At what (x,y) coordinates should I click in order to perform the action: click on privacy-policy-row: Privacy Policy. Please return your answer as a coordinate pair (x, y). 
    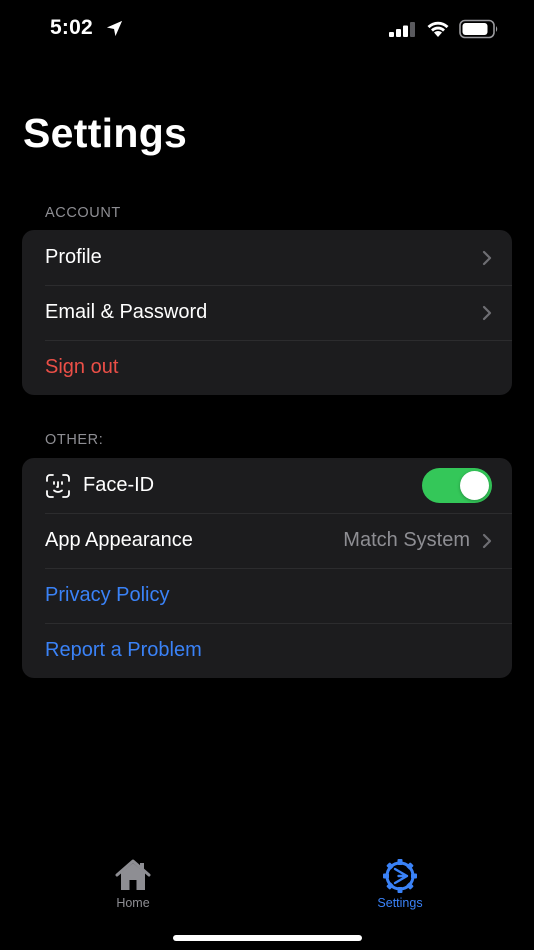
    Looking at the image, I should click on (267, 595).